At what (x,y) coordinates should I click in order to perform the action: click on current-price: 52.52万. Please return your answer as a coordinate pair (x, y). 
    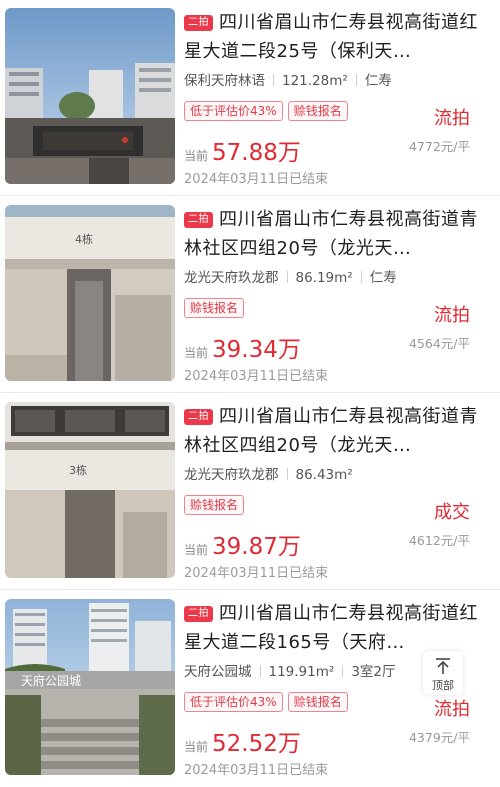
    Looking at the image, I should click on (256, 744).